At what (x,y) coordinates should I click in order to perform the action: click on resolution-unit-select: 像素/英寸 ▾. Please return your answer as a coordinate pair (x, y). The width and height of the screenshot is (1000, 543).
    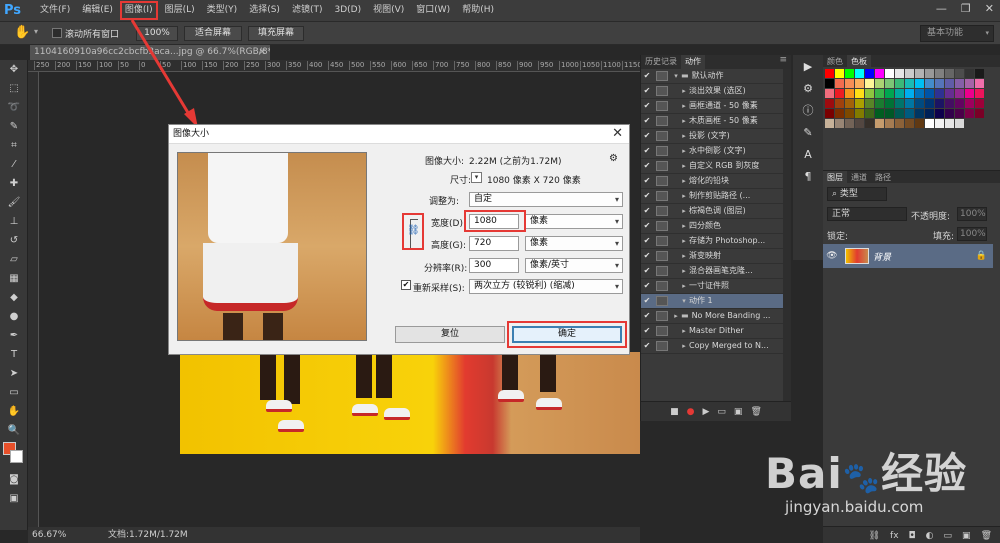
    Looking at the image, I should click on (574, 265).